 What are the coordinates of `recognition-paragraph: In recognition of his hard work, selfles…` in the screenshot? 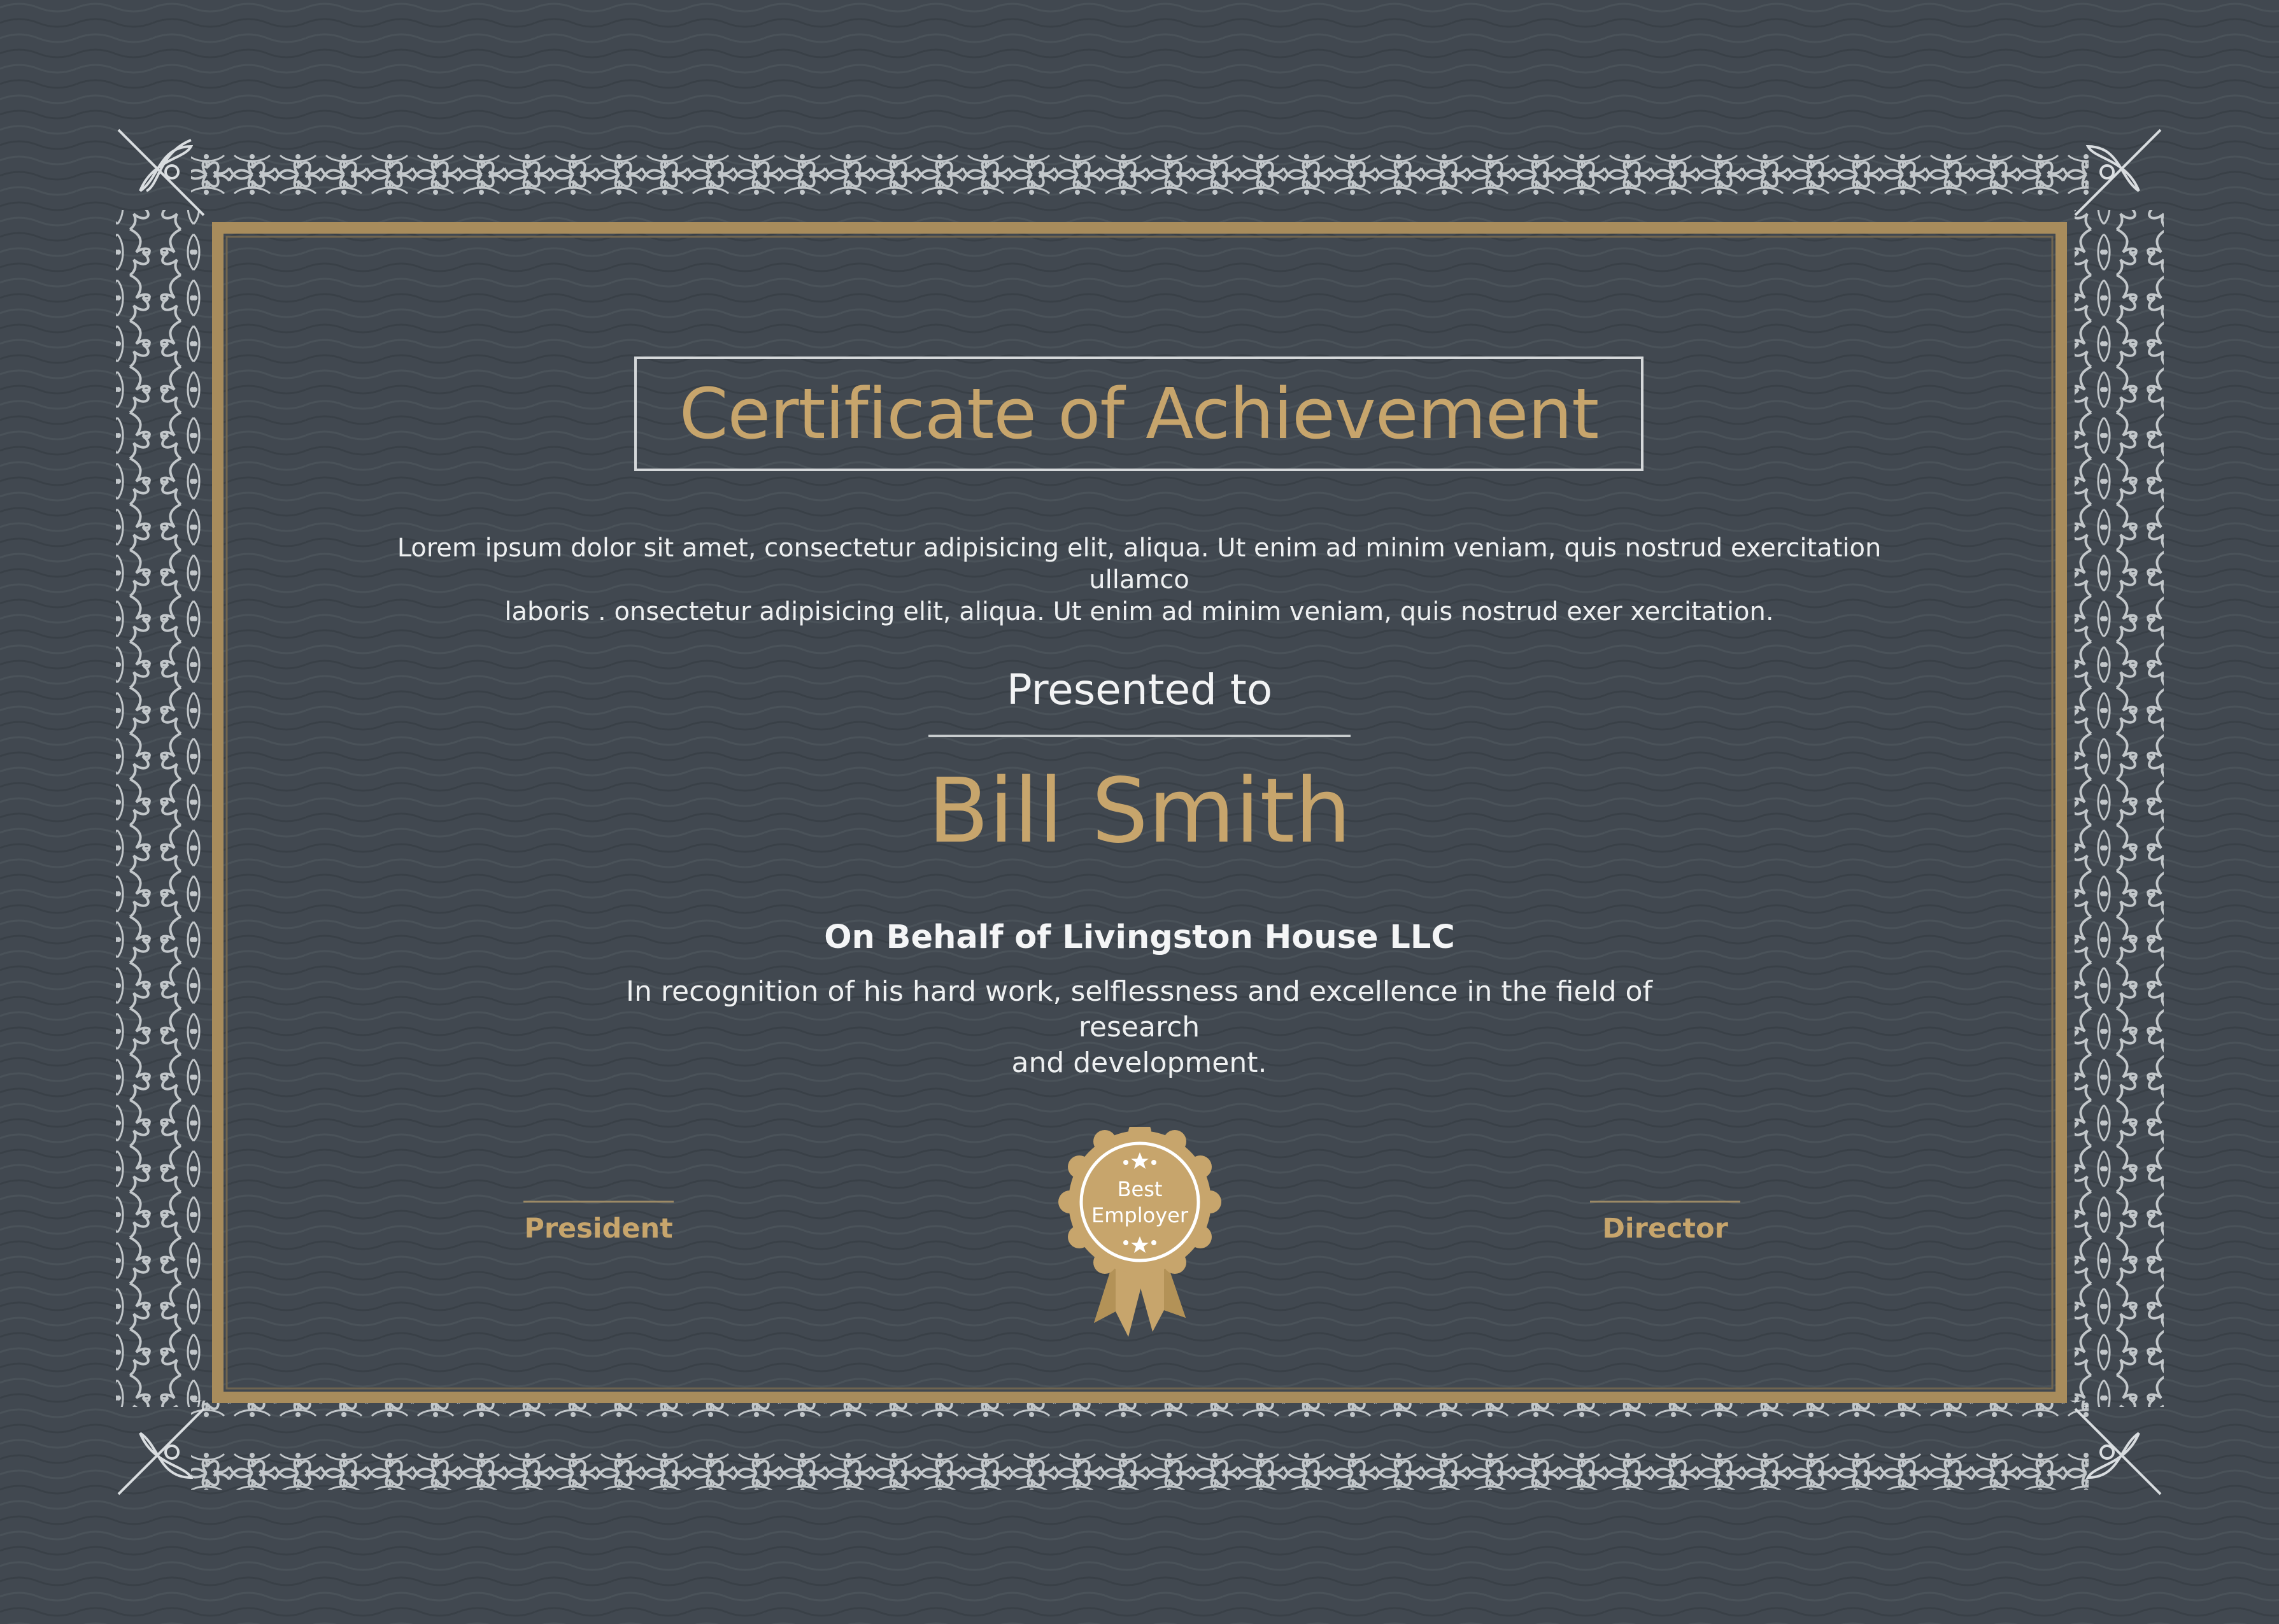 It's located at (1139, 1027).